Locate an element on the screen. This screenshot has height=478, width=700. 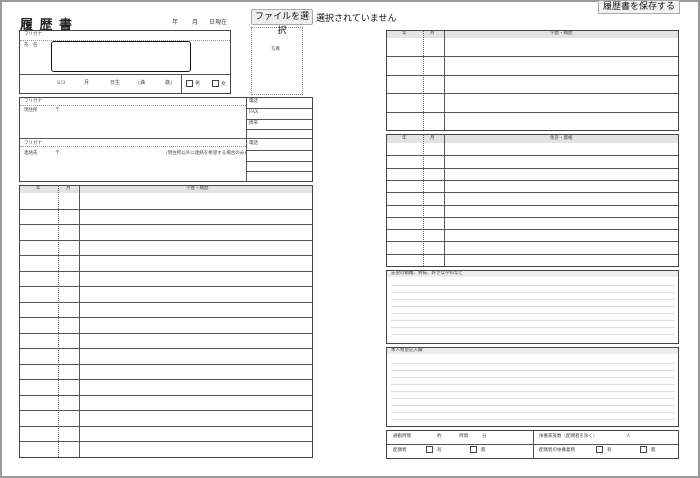
history-col-month: 月 is located at coordinates (68, 188).